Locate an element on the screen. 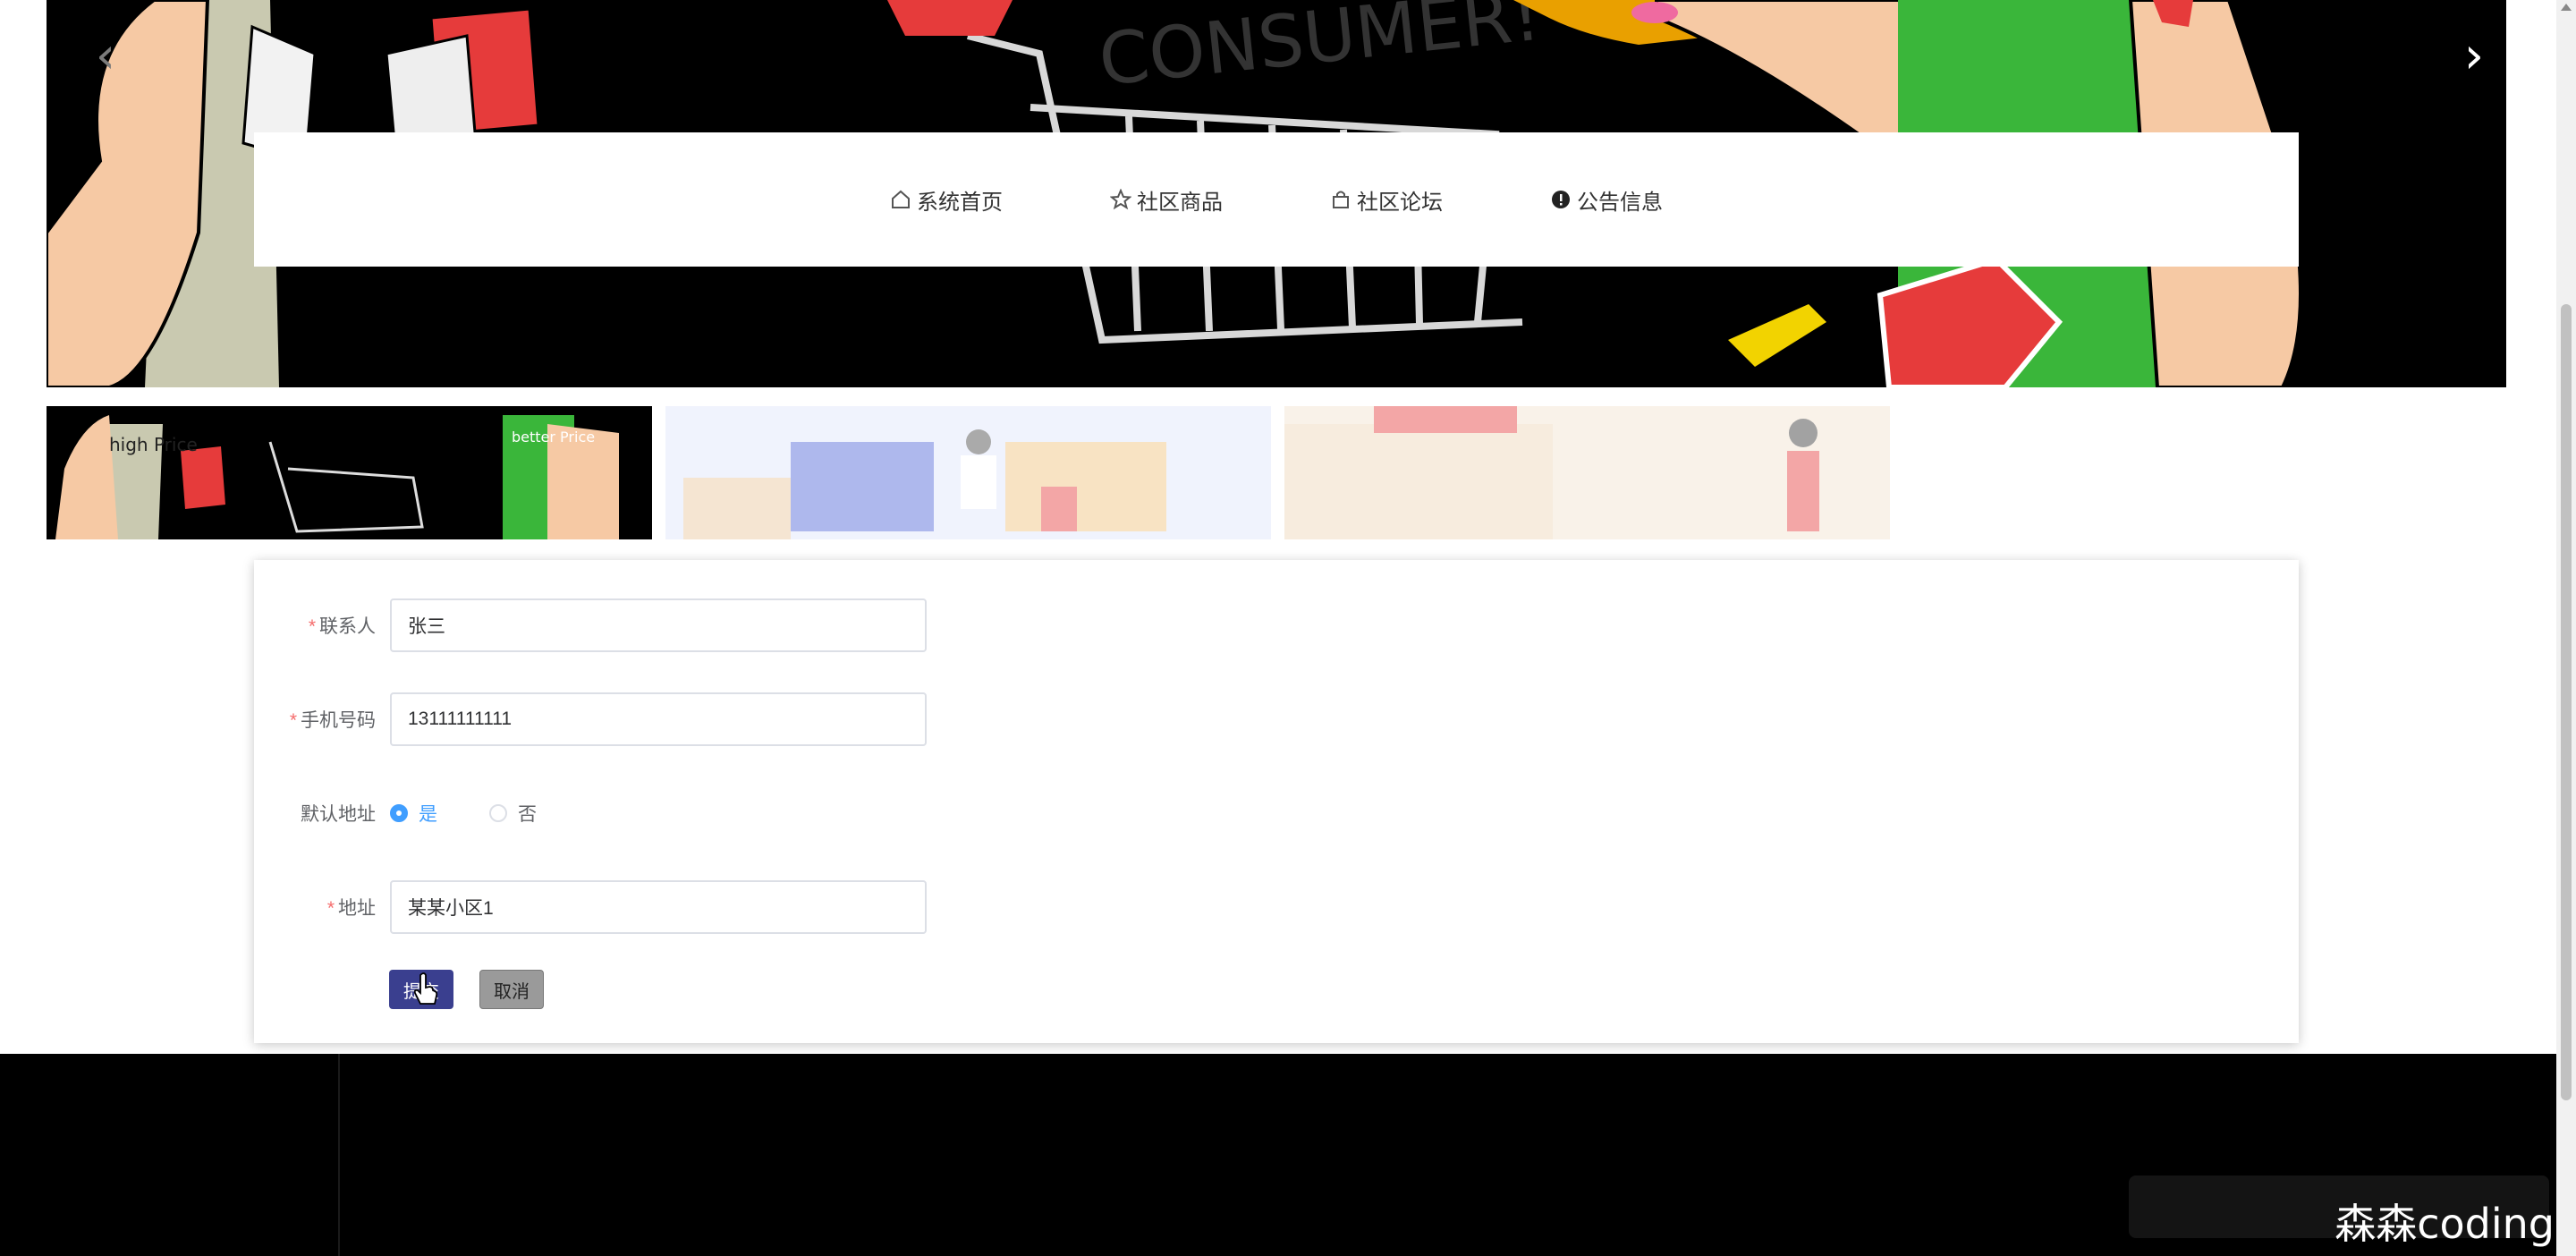 Image resolution: width=2576 pixels, height=1256 pixels. chevron-right-icon: › is located at coordinates (2474, 55).